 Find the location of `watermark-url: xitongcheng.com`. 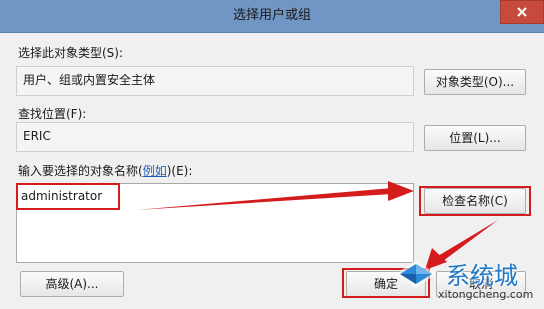

watermark-url: xitongcheng.com is located at coordinates (486, 294).